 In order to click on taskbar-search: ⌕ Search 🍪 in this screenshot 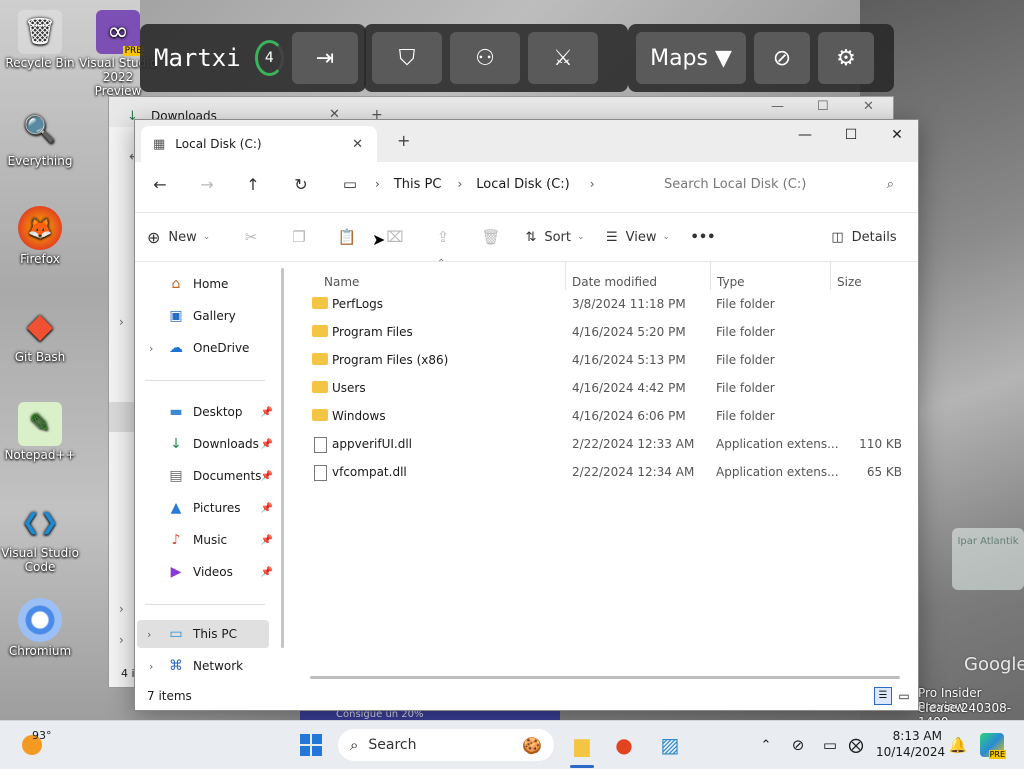, I will do `click(446, 745)`.